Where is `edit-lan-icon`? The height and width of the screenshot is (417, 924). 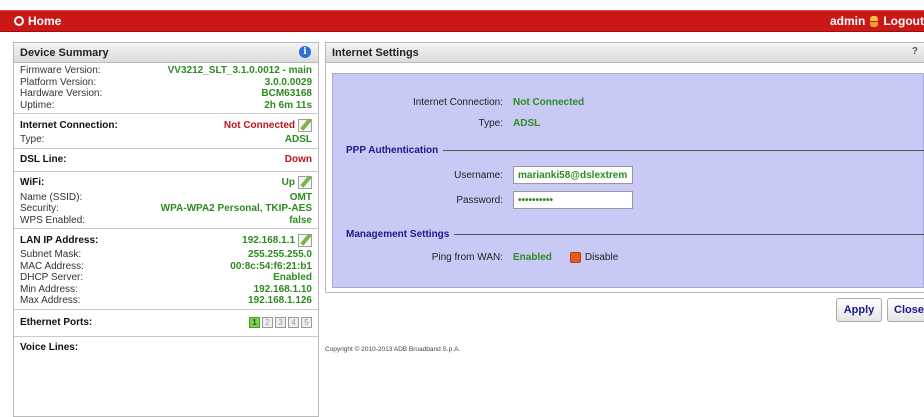 edit-lan-icon is located at coordinates (305, 240).